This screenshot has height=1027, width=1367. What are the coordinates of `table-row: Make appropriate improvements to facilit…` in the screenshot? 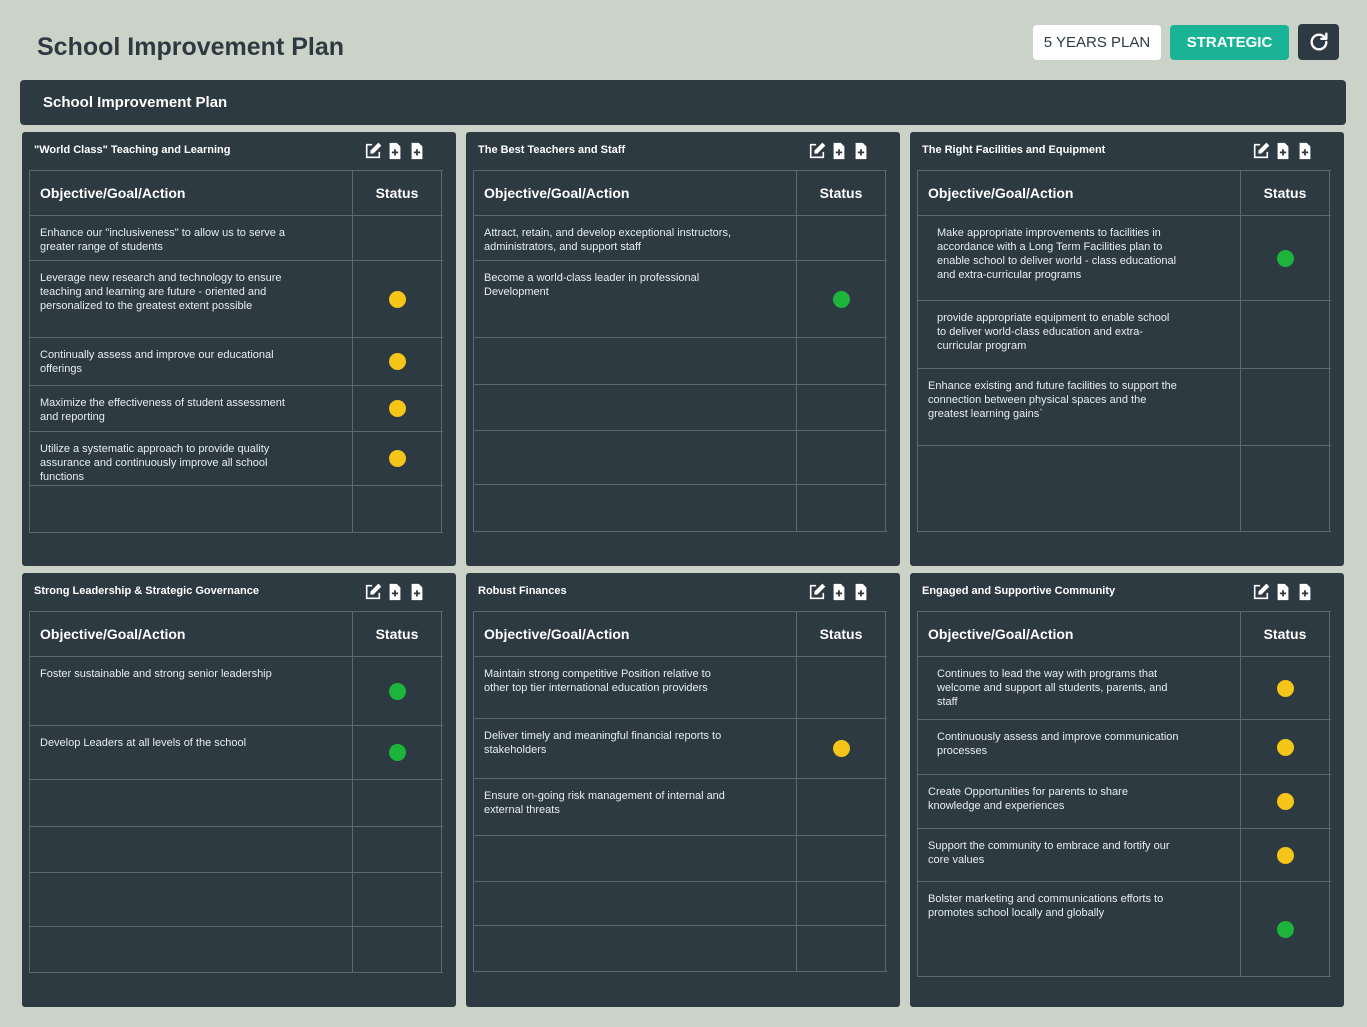 It's located at (1124, 258).